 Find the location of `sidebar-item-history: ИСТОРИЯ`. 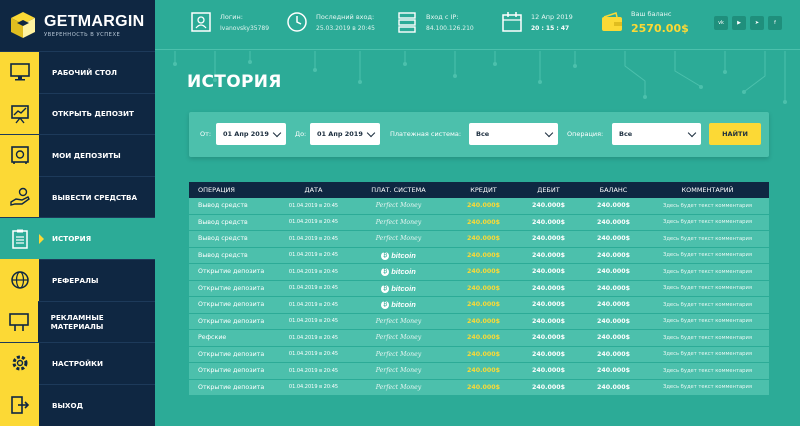

sidebar-item-history: ИСТОРИЯ is located at coordinates (77, 238).